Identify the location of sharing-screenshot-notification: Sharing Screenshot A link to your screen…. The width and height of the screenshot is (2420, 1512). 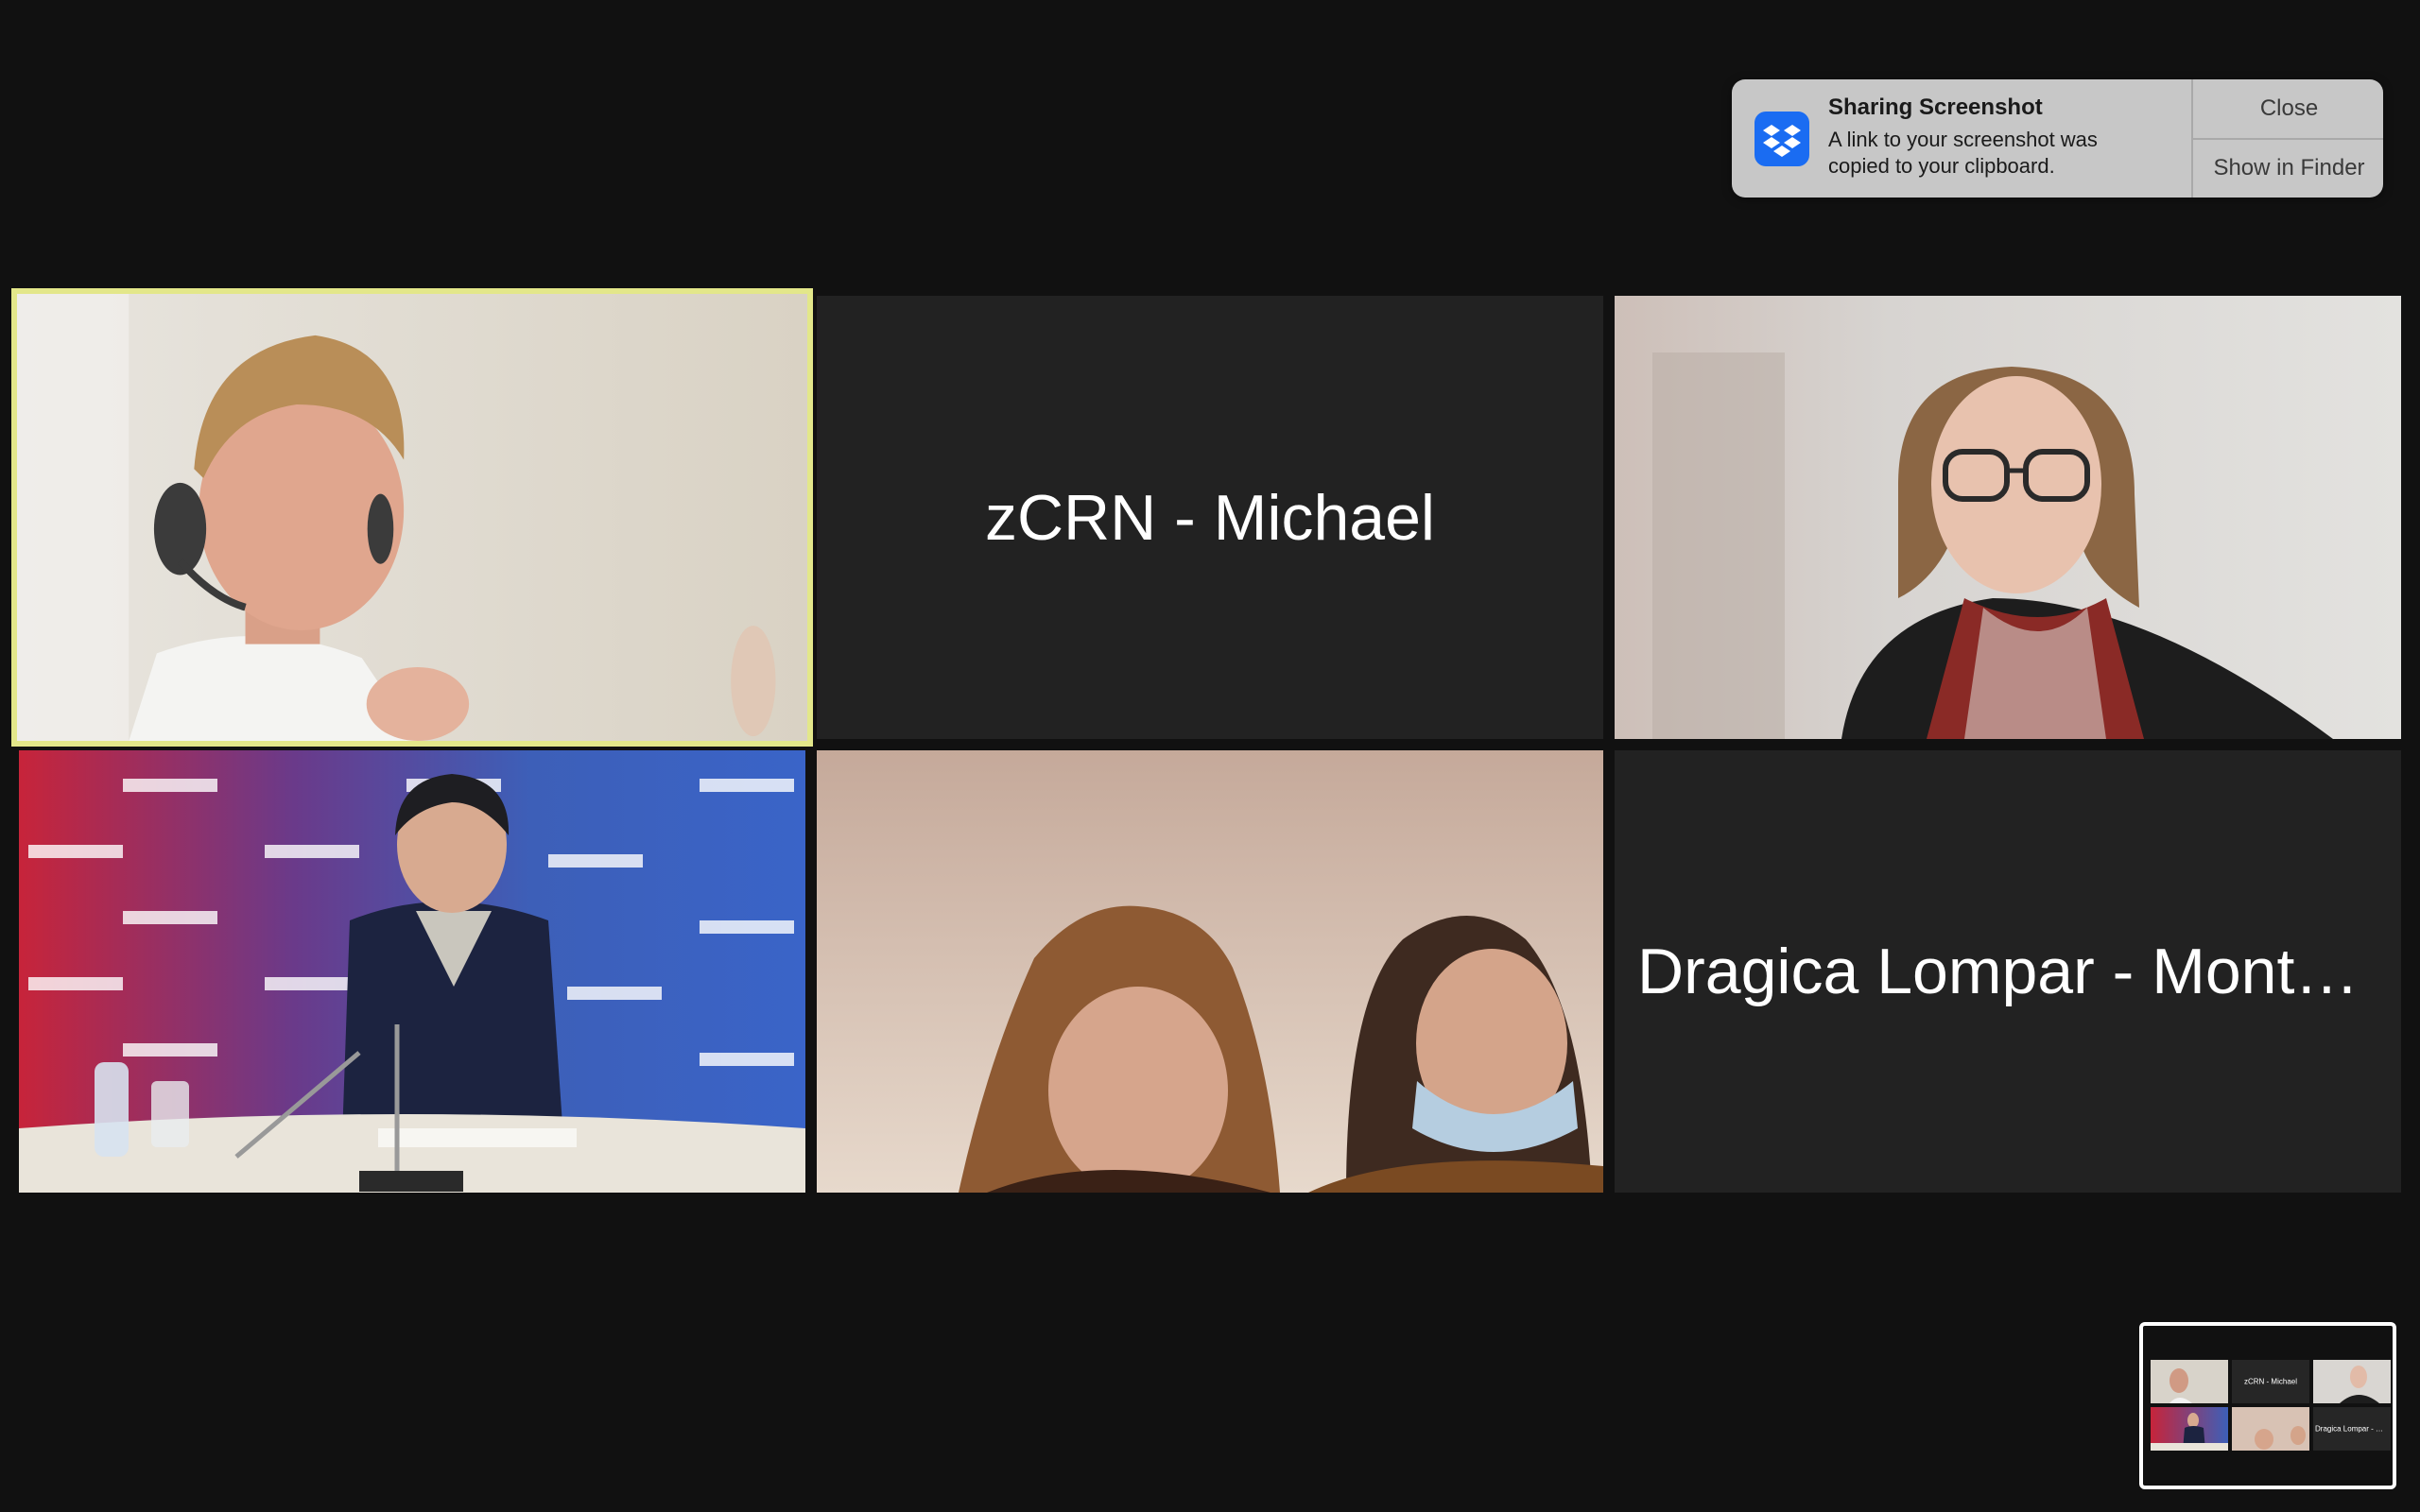
(2057, 138).